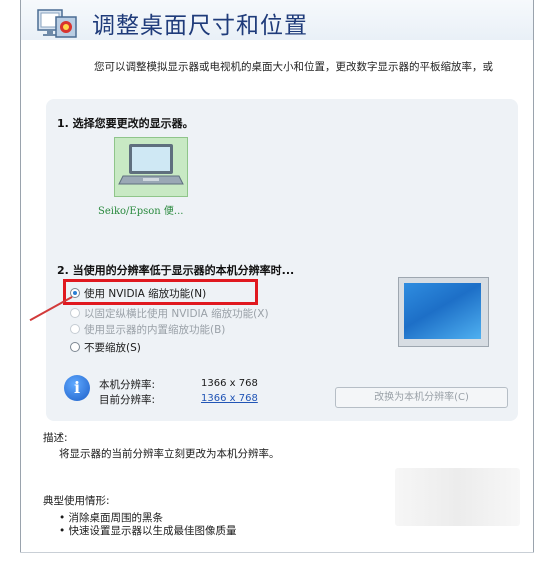 The width and height of the screenshot is (549, 562). I want to click on scaling-preview, so click(443, 312).